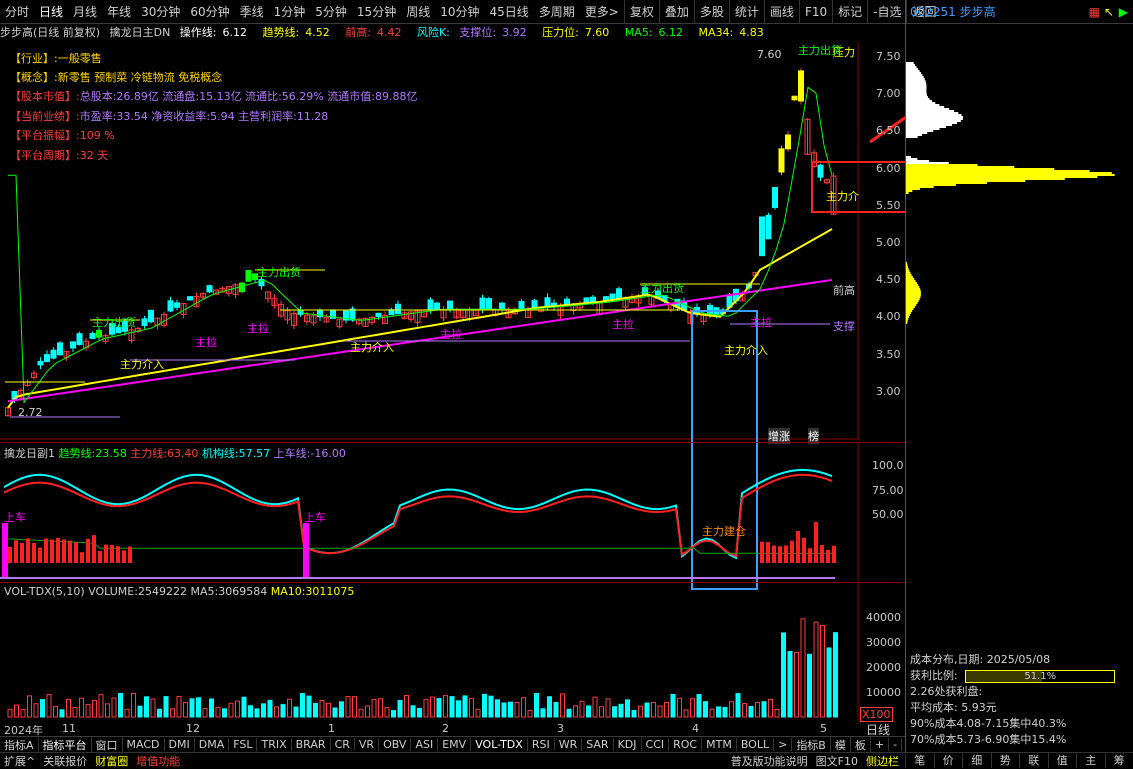  What do you see at coordinates (711, 12) in the screenshot?
I see `button-multi-stock: 多股` at bounding box center [711, 12].